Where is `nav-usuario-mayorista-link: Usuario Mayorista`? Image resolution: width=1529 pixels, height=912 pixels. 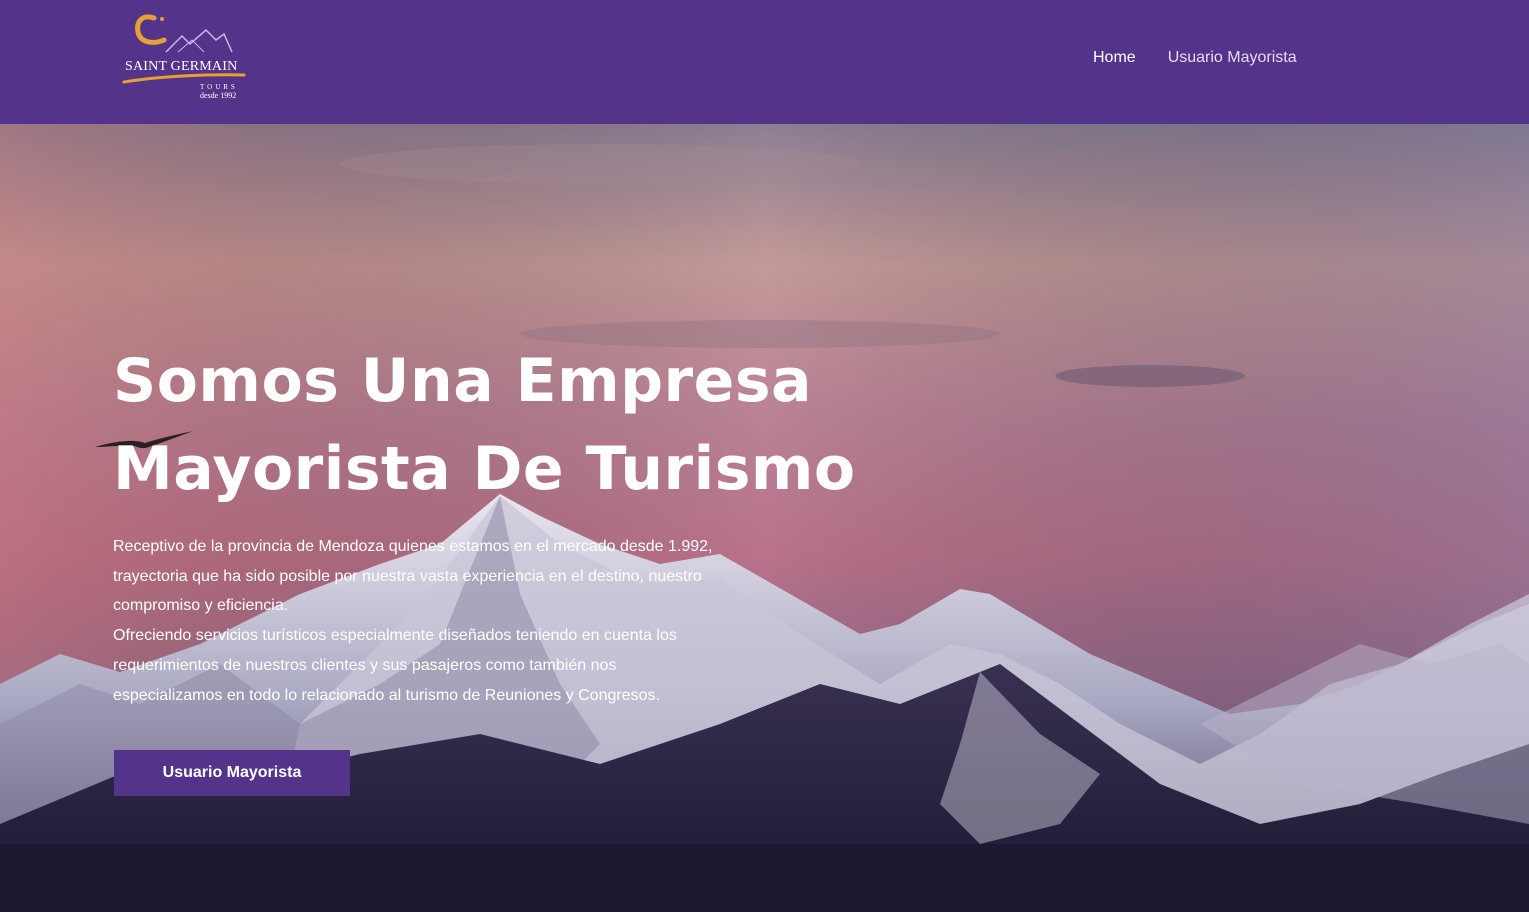 nav-usuario-mayorista-link: Usuario Mayorista is located at coordinates (1232, 58).